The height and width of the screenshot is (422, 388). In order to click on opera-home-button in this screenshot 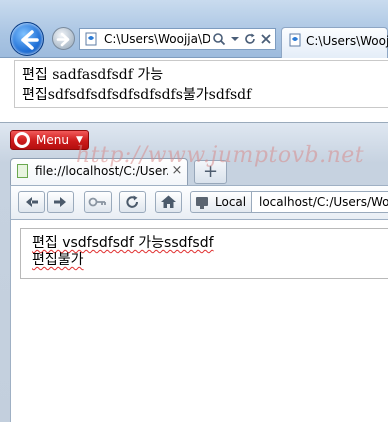, I will do `click(168, 202)`.